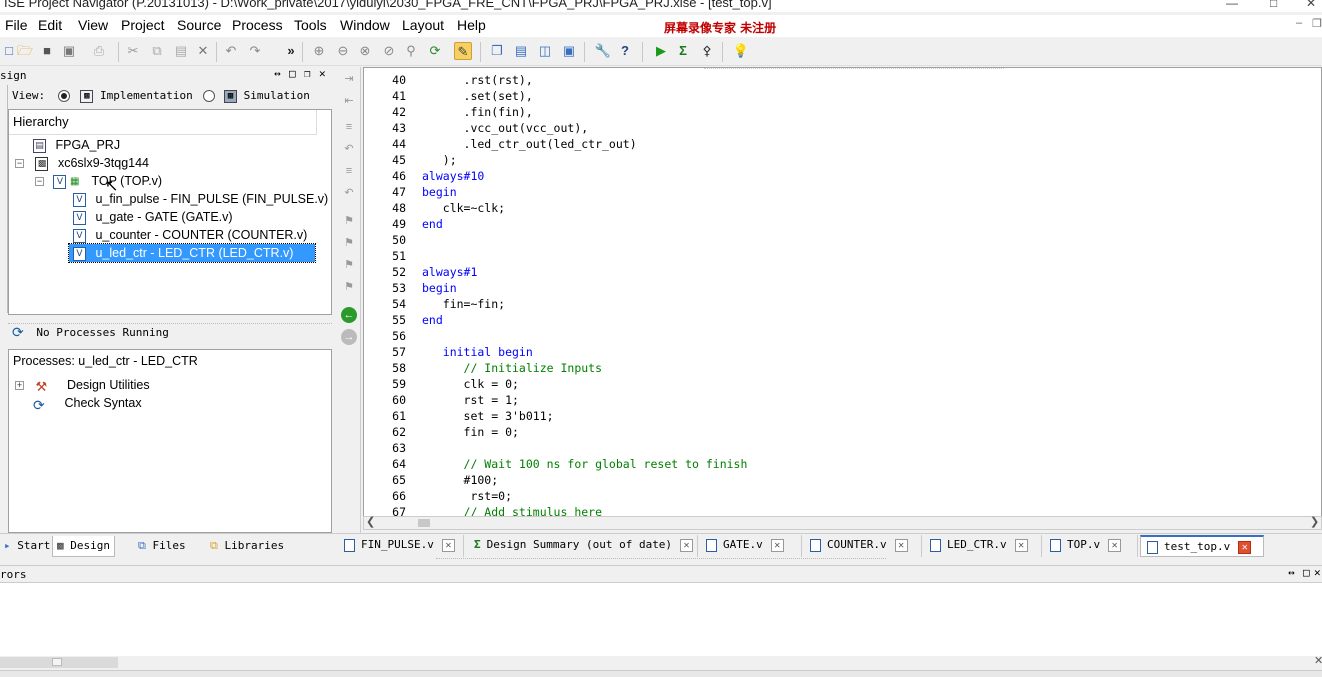  I want to click on mdi-restore-icon: ❐, so click(1317, 23).